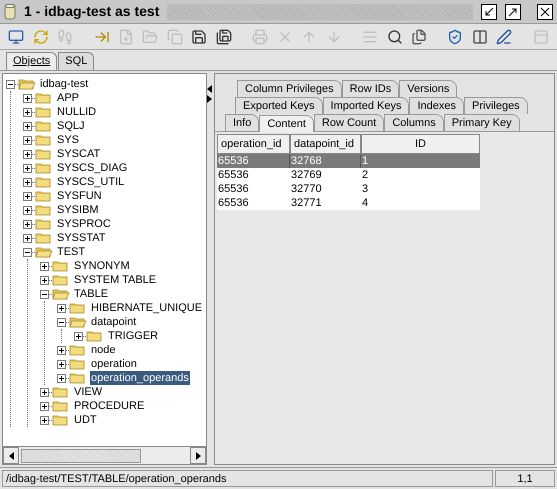  What do you see at coordinates (79, 196) in the screenshot?
I see `tree-item: SYSFUN` at bounding box center [79, 196].